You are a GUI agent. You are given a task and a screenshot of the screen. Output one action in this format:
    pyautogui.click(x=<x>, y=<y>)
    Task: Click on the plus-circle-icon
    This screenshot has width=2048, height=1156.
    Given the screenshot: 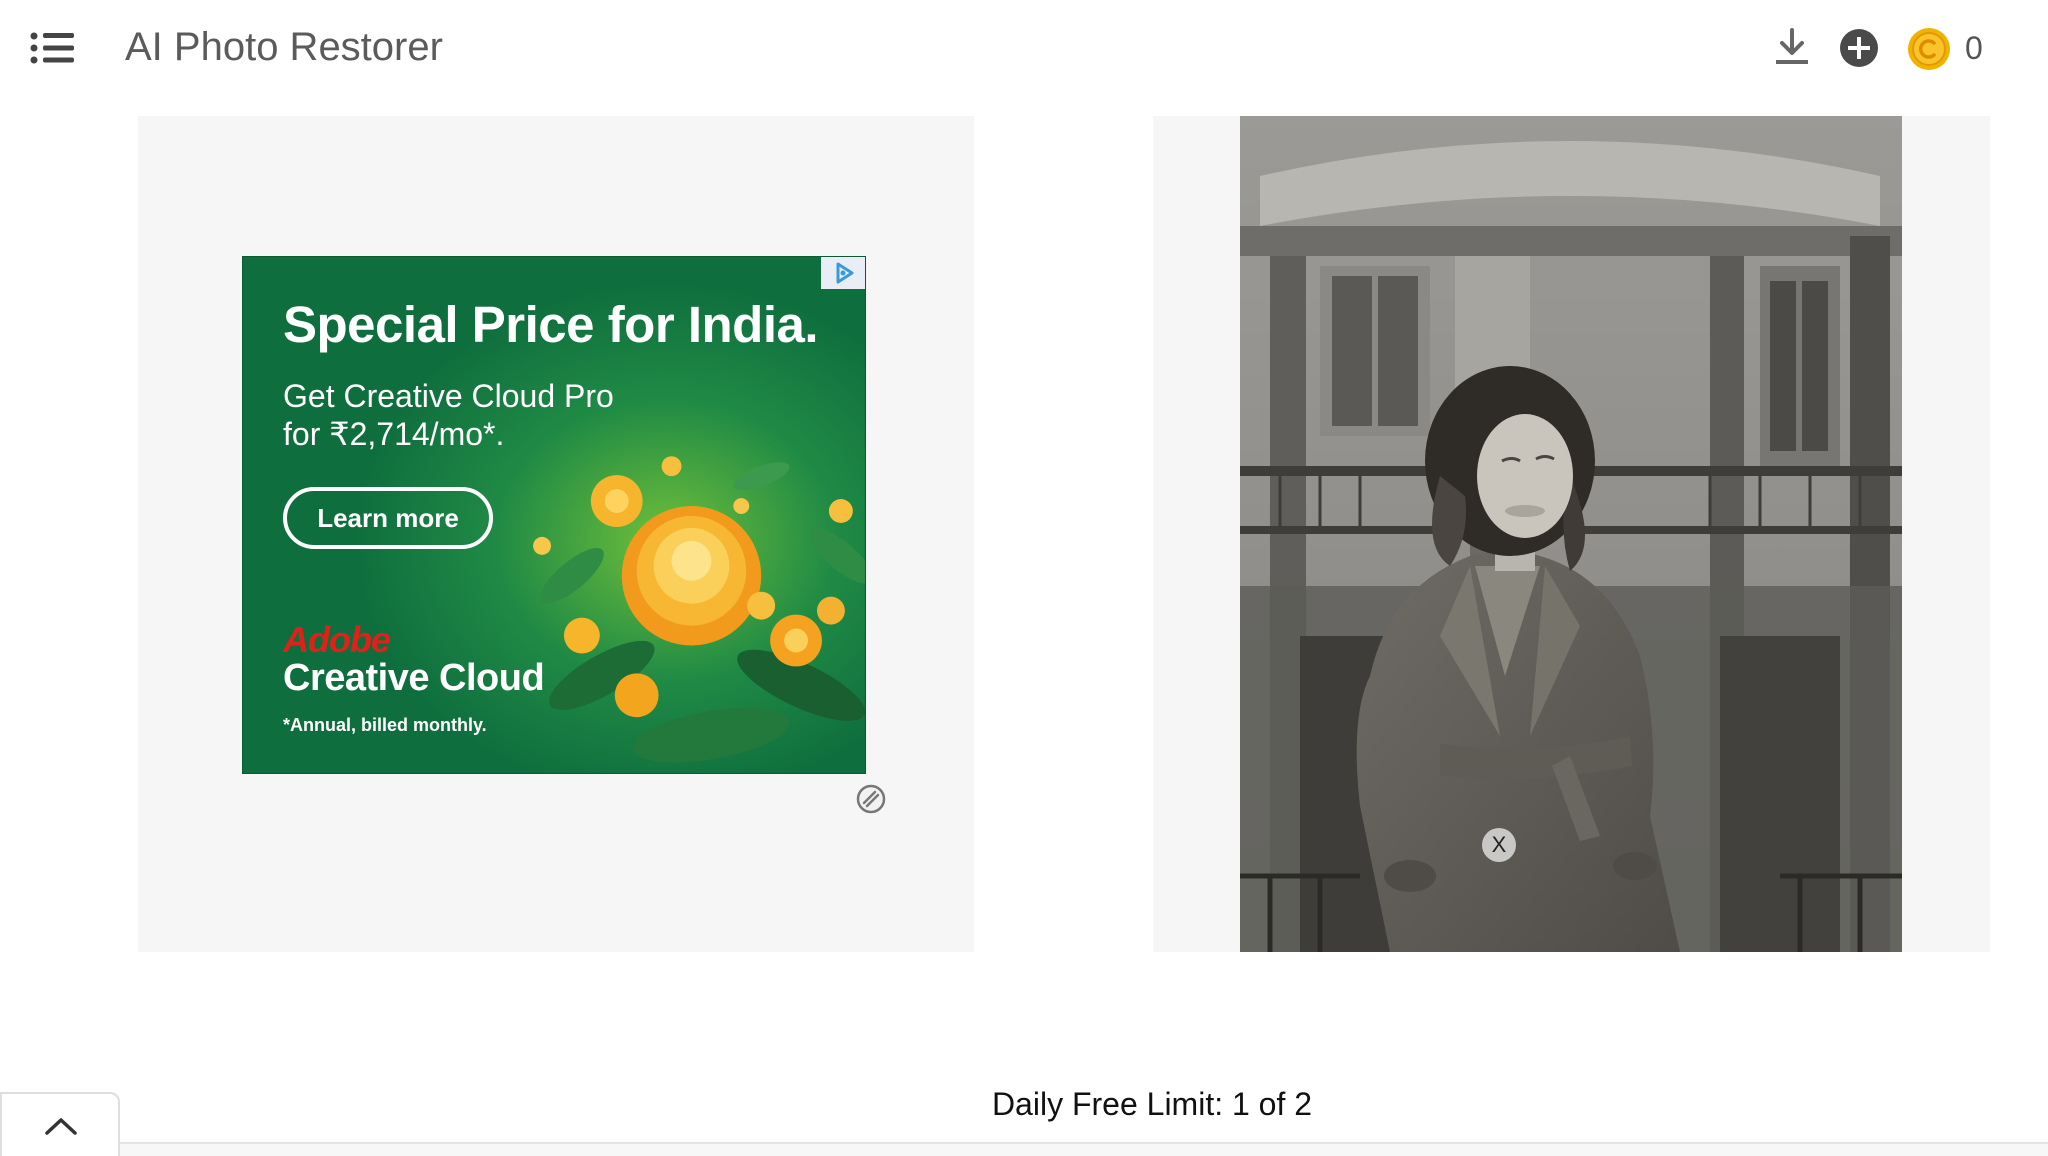 What is the action you would take?
    pyautogui.click(x=1859, y=48)
    